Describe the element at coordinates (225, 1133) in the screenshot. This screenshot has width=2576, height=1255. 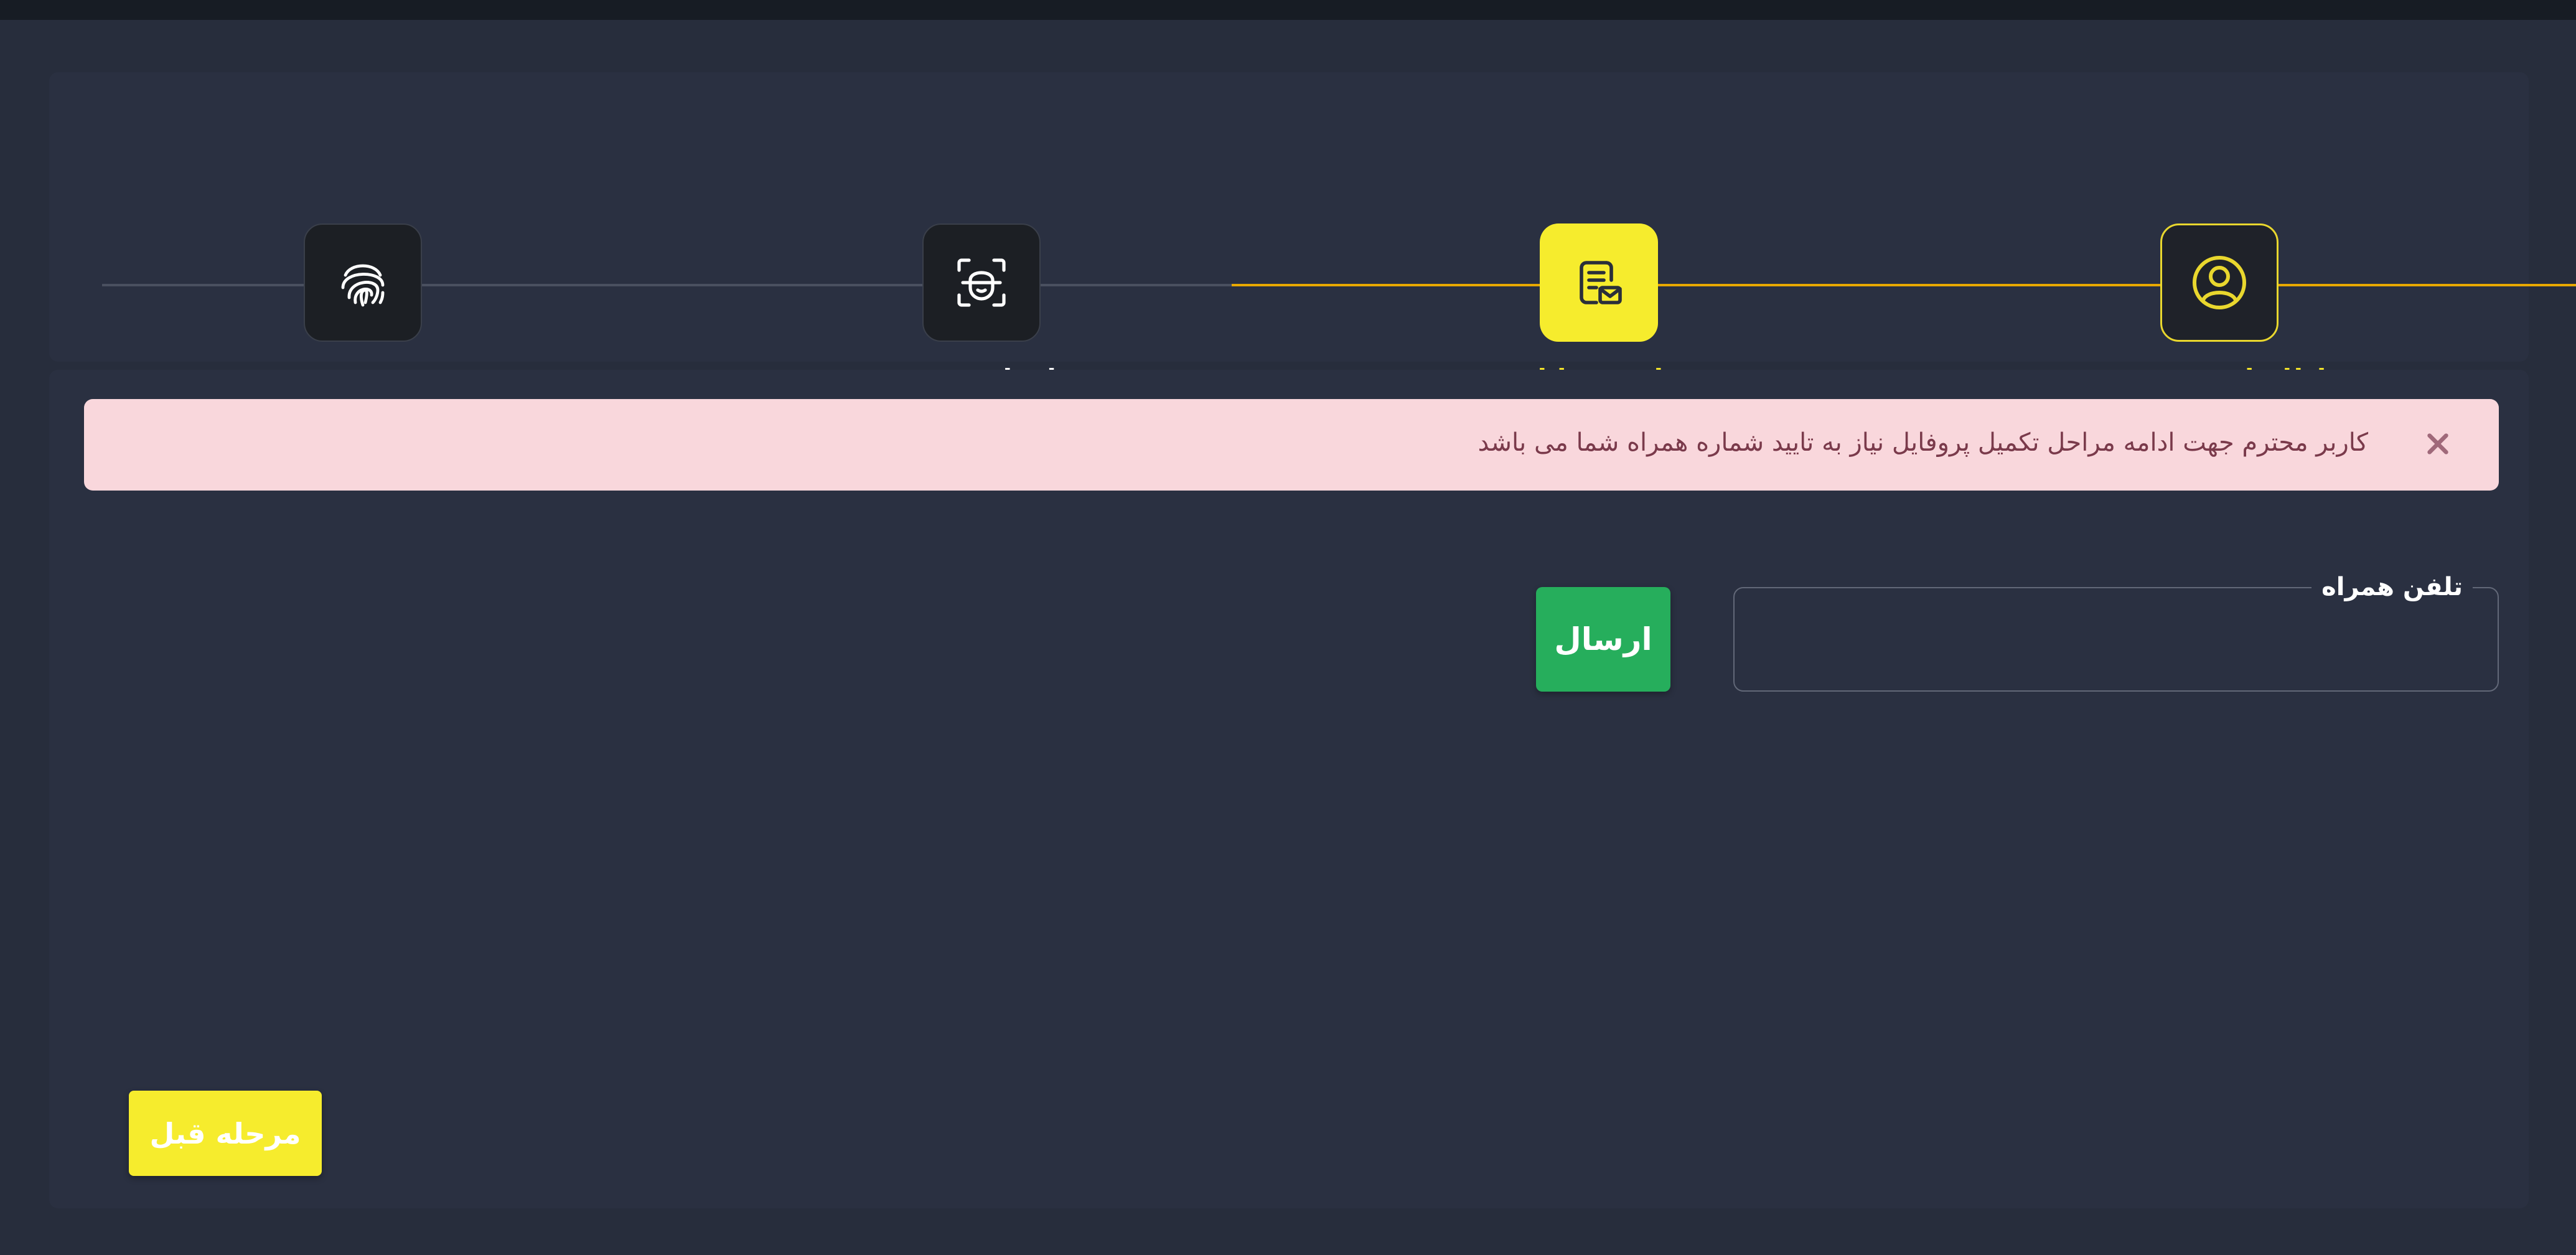
I see `previous-step-button: مرحله قبل` at that location.